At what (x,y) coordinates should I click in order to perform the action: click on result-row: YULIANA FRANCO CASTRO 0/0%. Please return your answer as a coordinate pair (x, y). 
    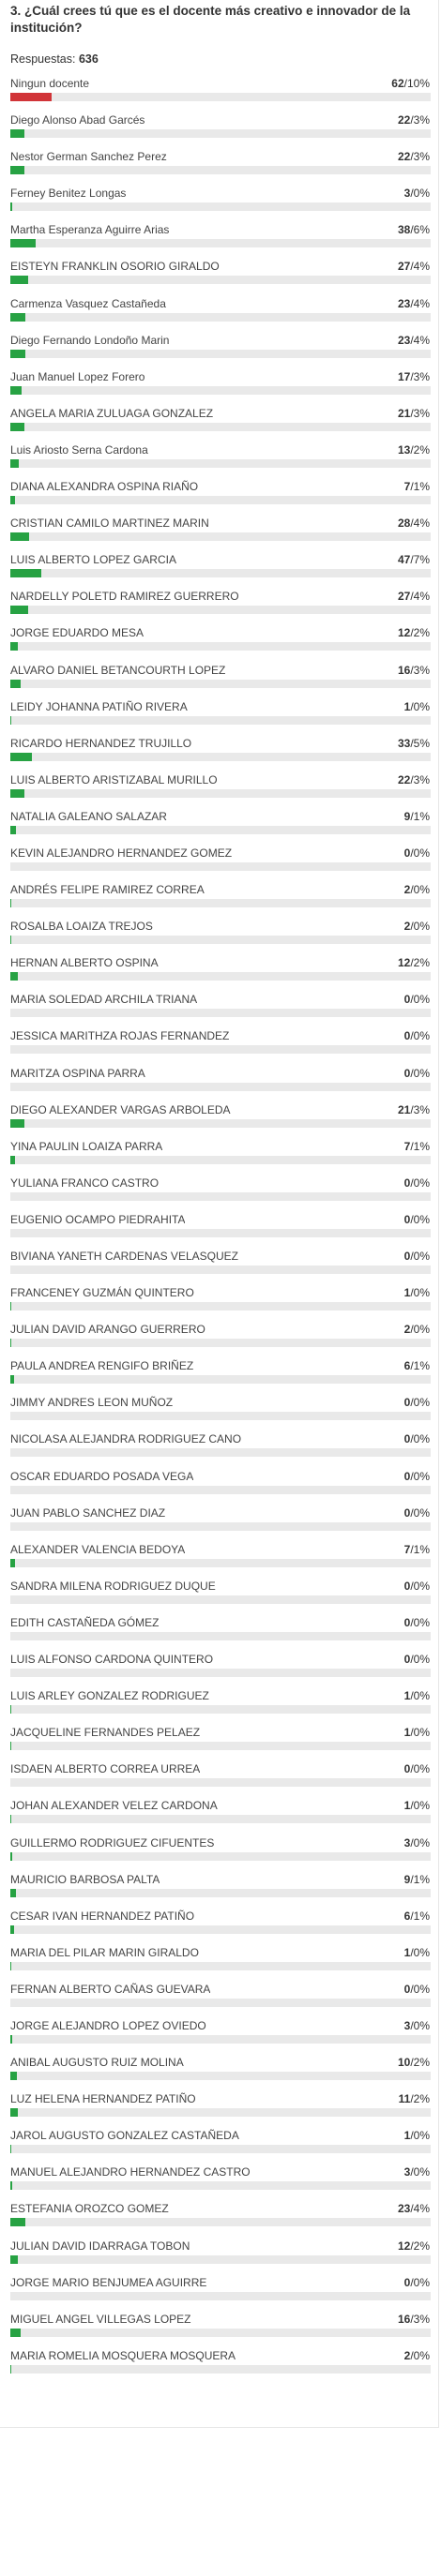
    Looking at the image, I should click on (220, 1193).